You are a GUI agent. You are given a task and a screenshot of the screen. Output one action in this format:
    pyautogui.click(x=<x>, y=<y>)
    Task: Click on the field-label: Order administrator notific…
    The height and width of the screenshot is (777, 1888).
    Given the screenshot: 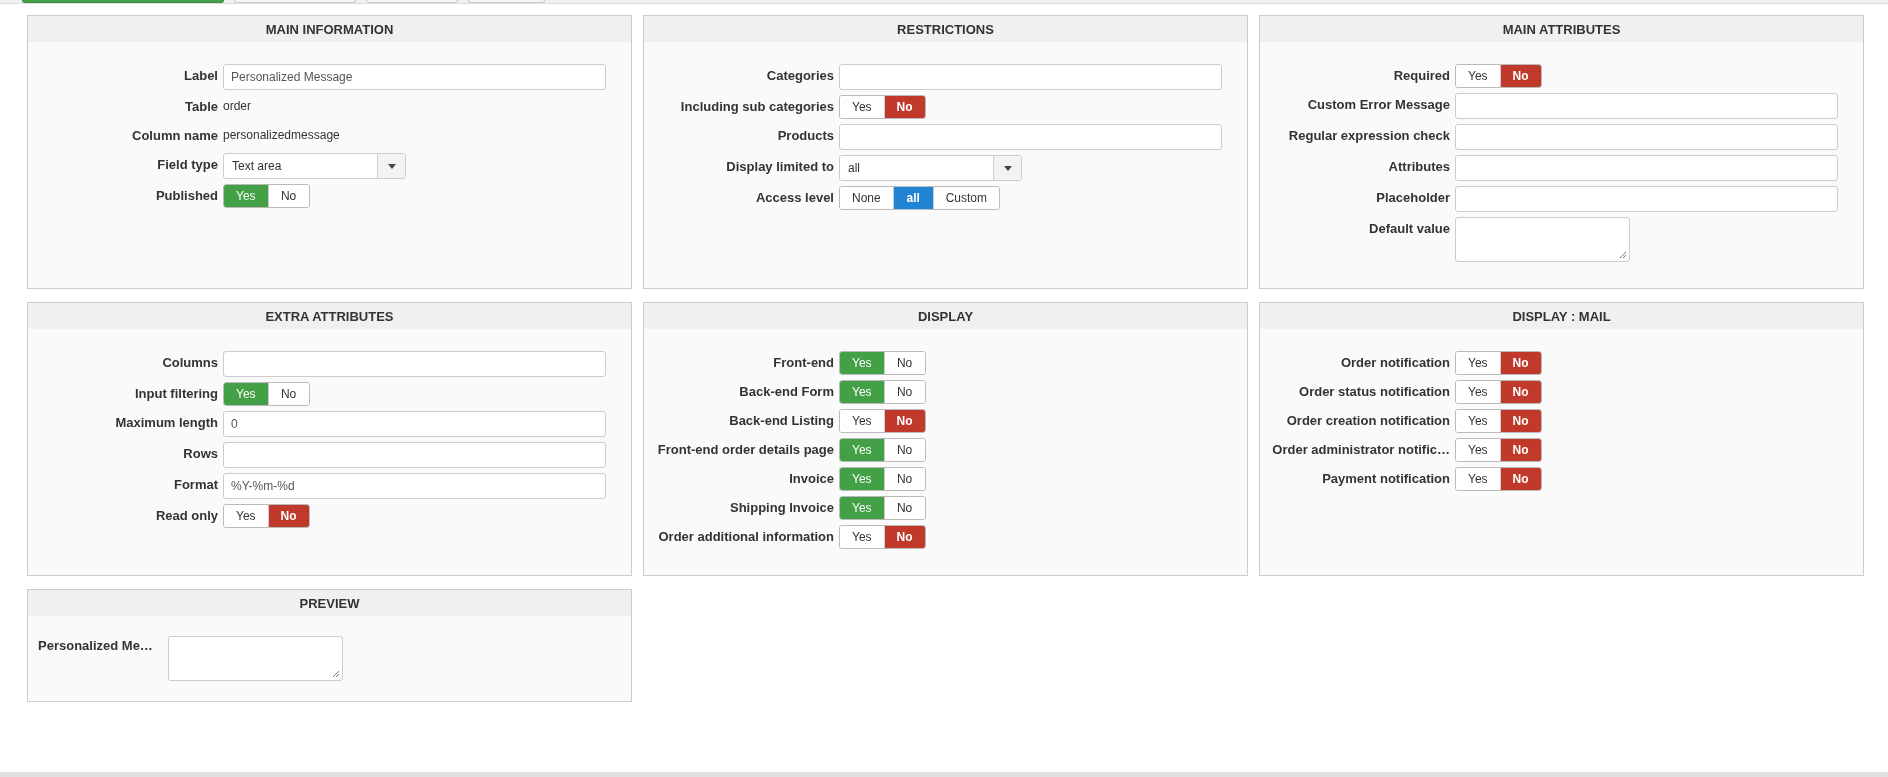 What is the action you would take?
    pyautogui.click(x=1360, y=449)
    